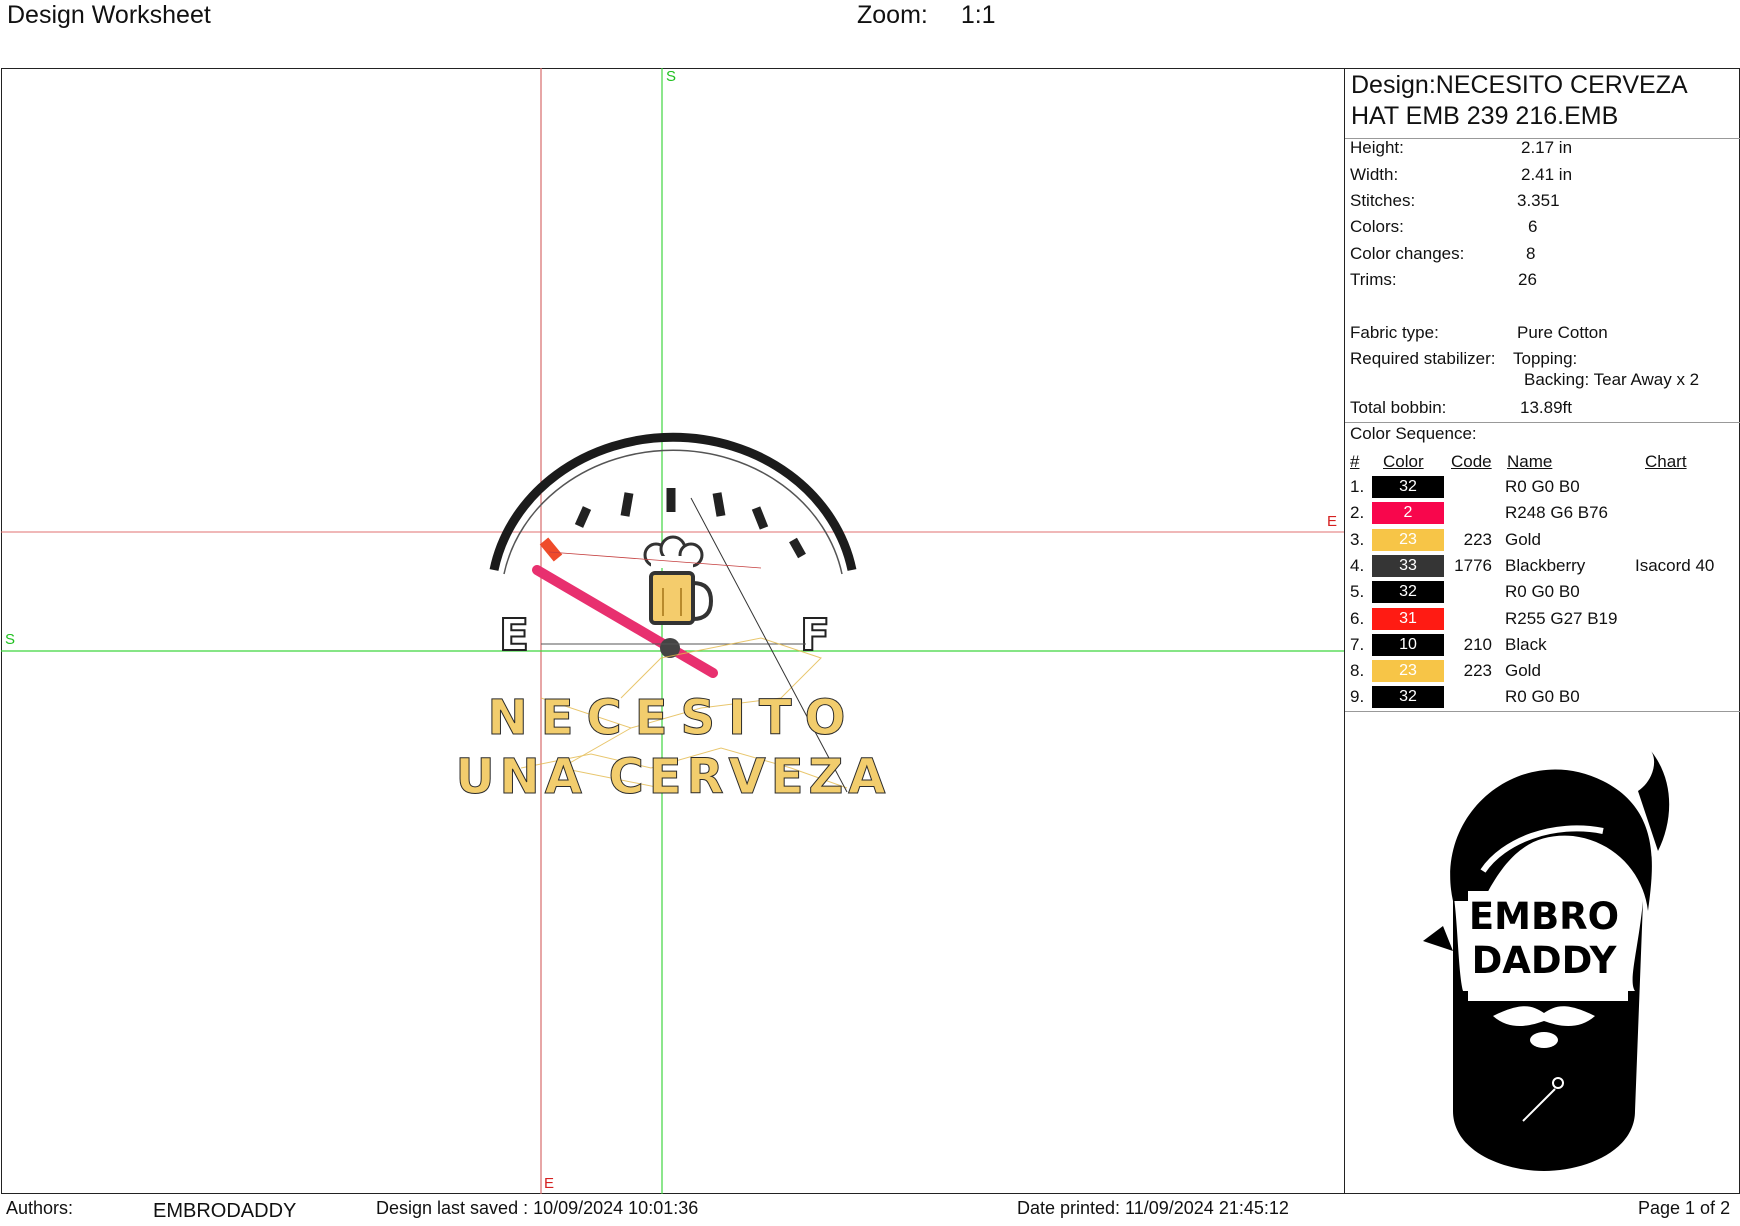 The width and height of the screenshot is (1740, 1226). I want to click on color-sequence-row: 4. 33 1776 Blackberry Isacord 40, so click(1542, 566).